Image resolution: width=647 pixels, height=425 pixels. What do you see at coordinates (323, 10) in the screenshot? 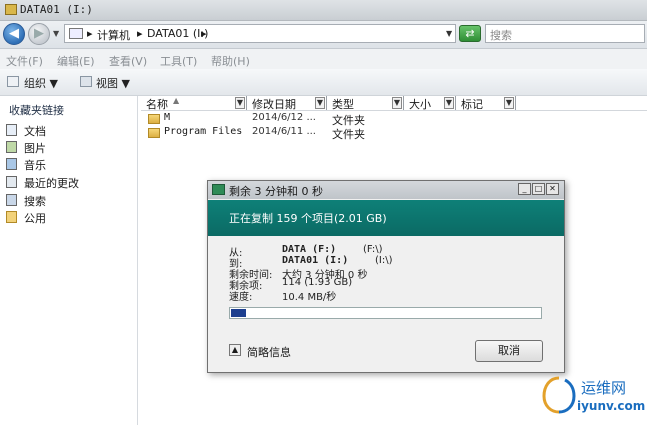
I see `title-bar: DATA01 (I:)` at bounding box center [323, 10].